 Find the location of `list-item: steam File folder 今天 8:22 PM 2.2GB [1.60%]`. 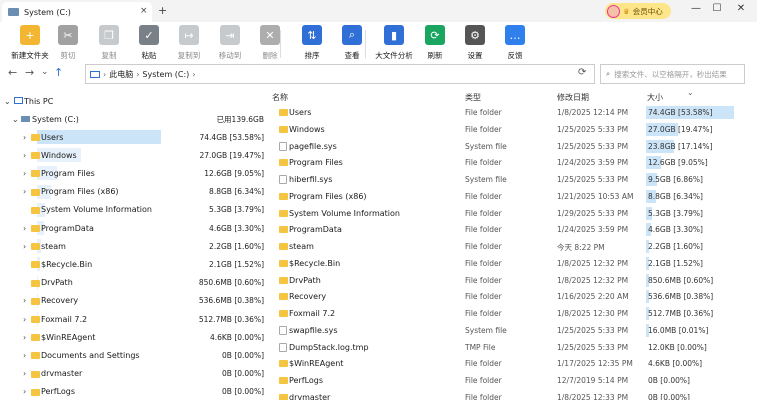

list-item: steam File folder 今天 8:22 PM 2.2GB [1.60%] is located at coordinates (514, 246).